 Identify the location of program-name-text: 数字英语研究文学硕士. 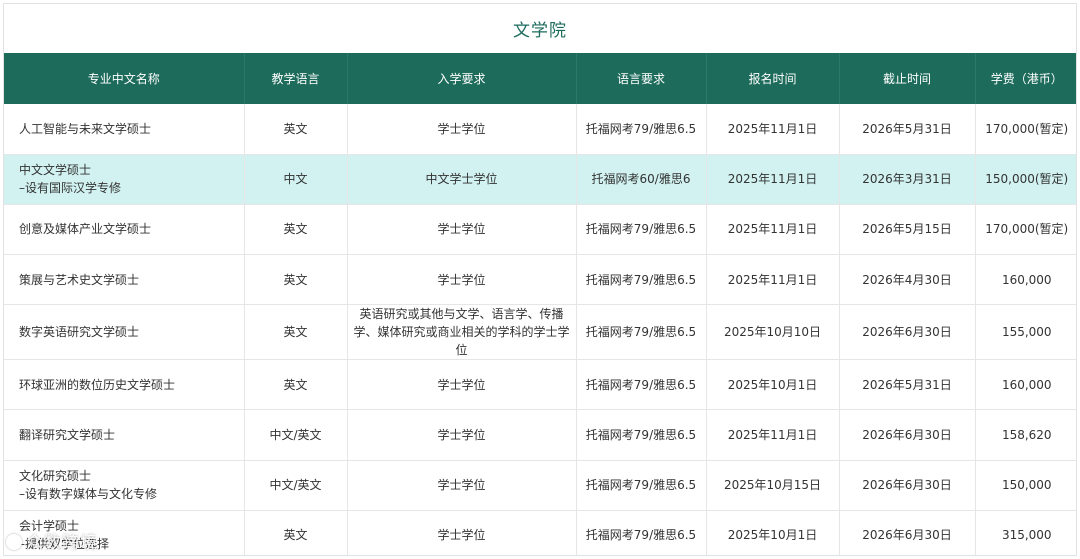
(79, 332).